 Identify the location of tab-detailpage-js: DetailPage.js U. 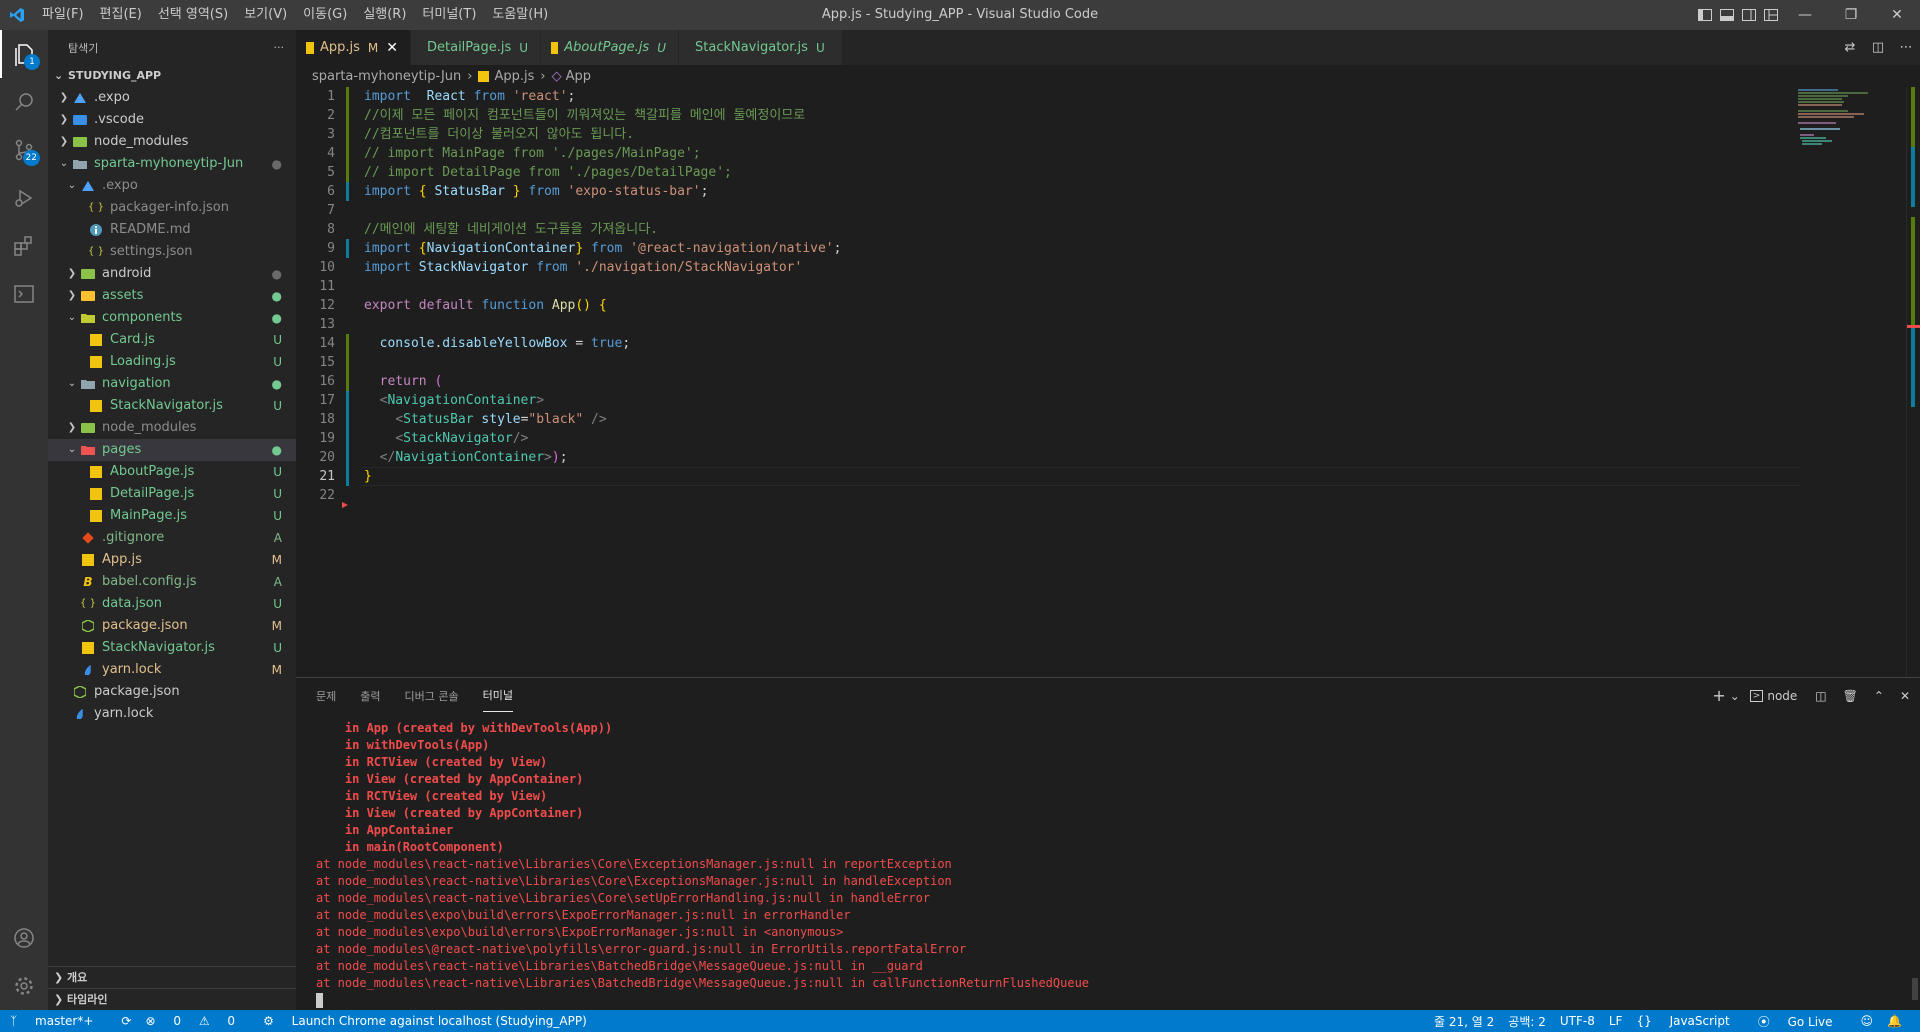
(476, 47).